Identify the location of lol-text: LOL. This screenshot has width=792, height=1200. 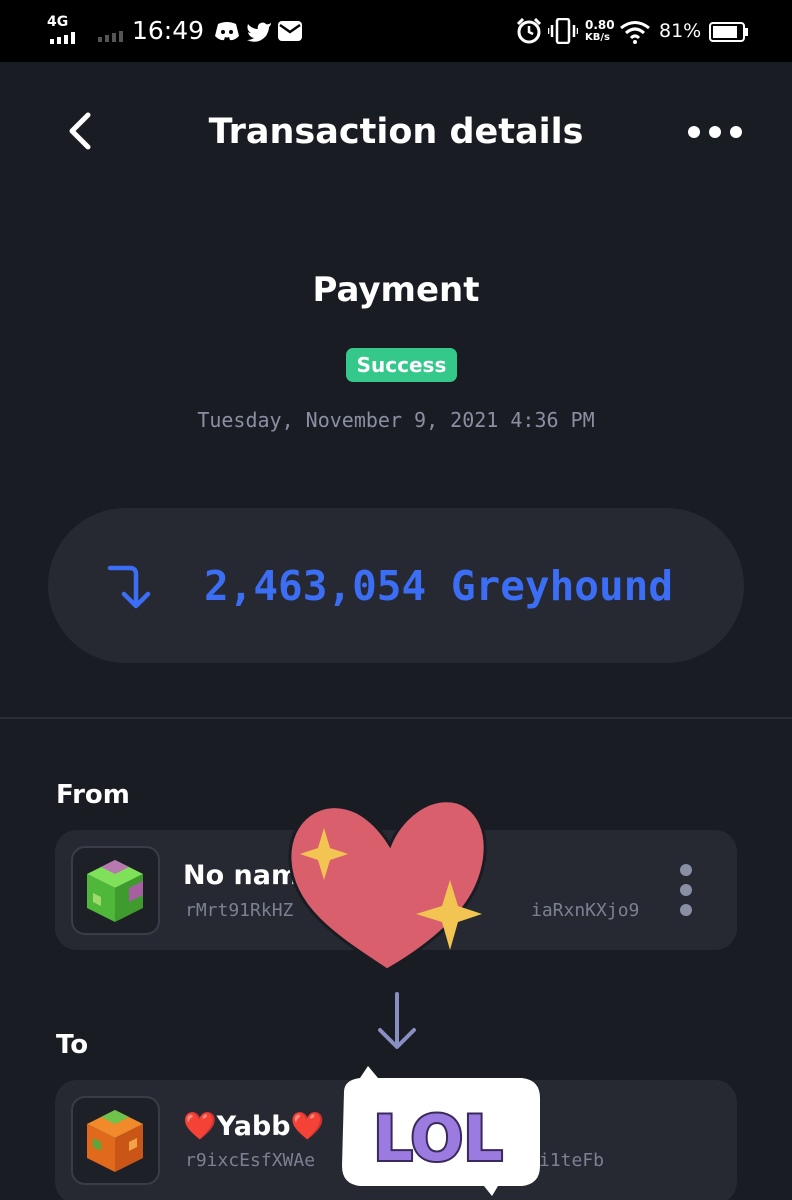
(438, 1138).